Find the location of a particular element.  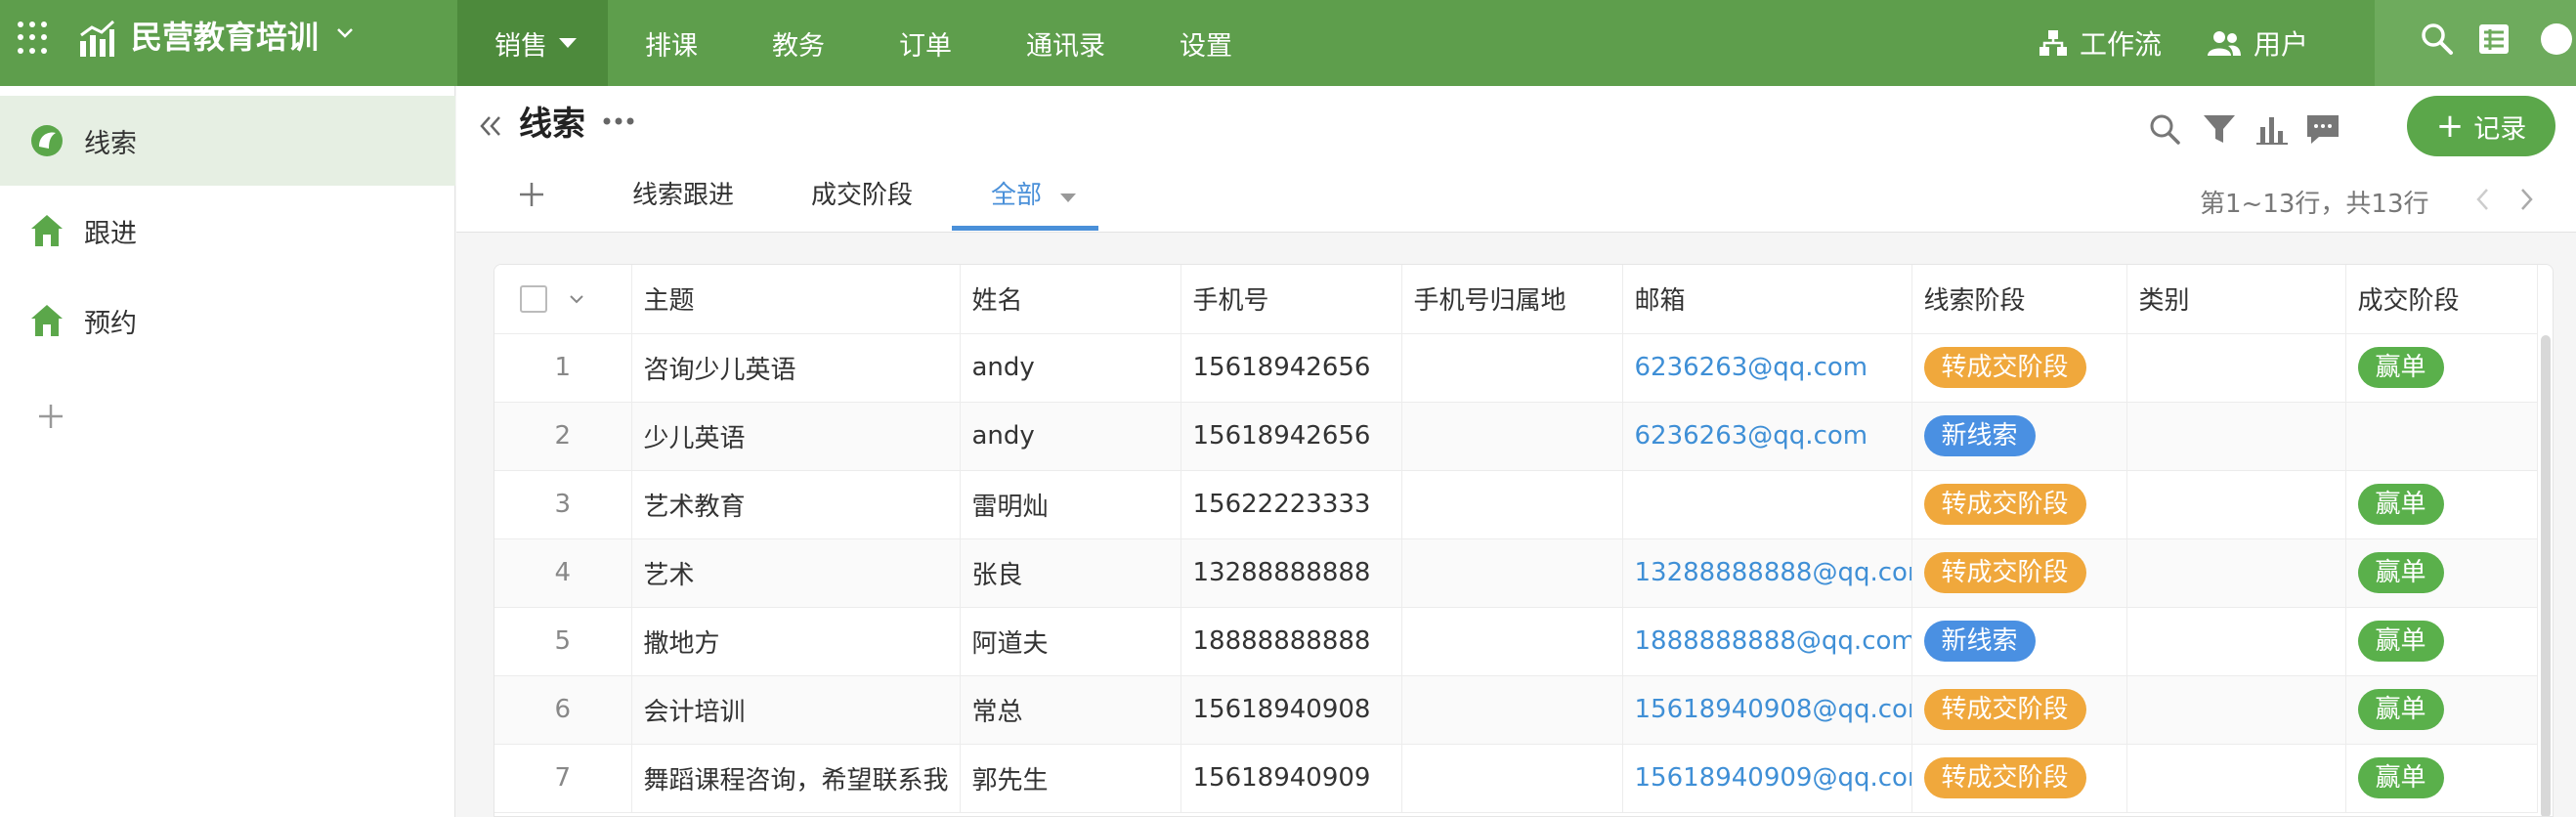

table-row: 2 少儿英语 andy 15618942656 6236263@qq.com 新线索 is located at coordinates (1516, 437).